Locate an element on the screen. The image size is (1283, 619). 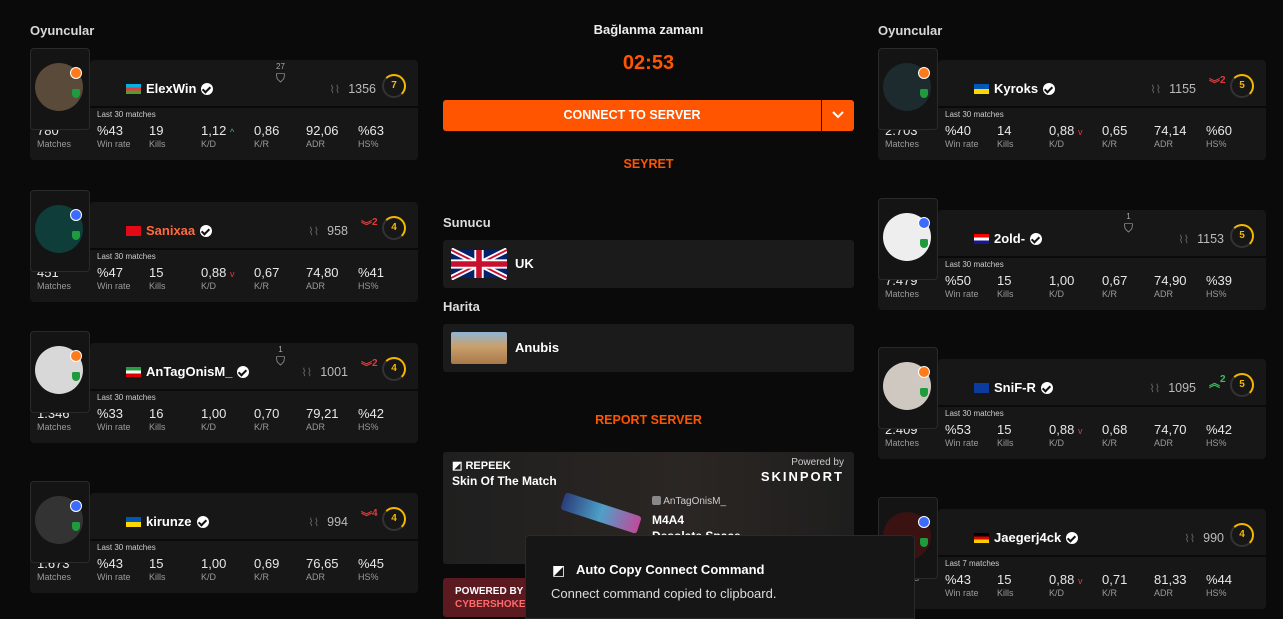
elo-value: 994 is located at coordinates (337, 522).